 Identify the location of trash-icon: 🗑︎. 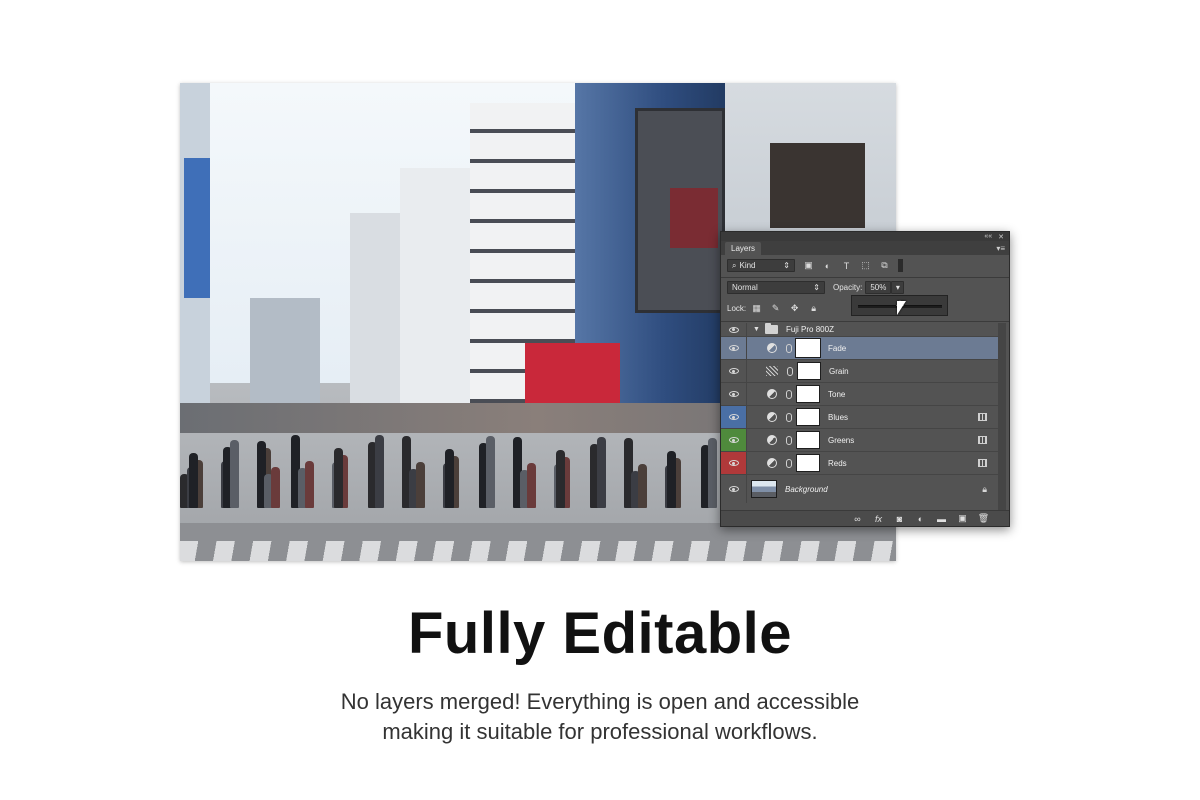
(983, 518).